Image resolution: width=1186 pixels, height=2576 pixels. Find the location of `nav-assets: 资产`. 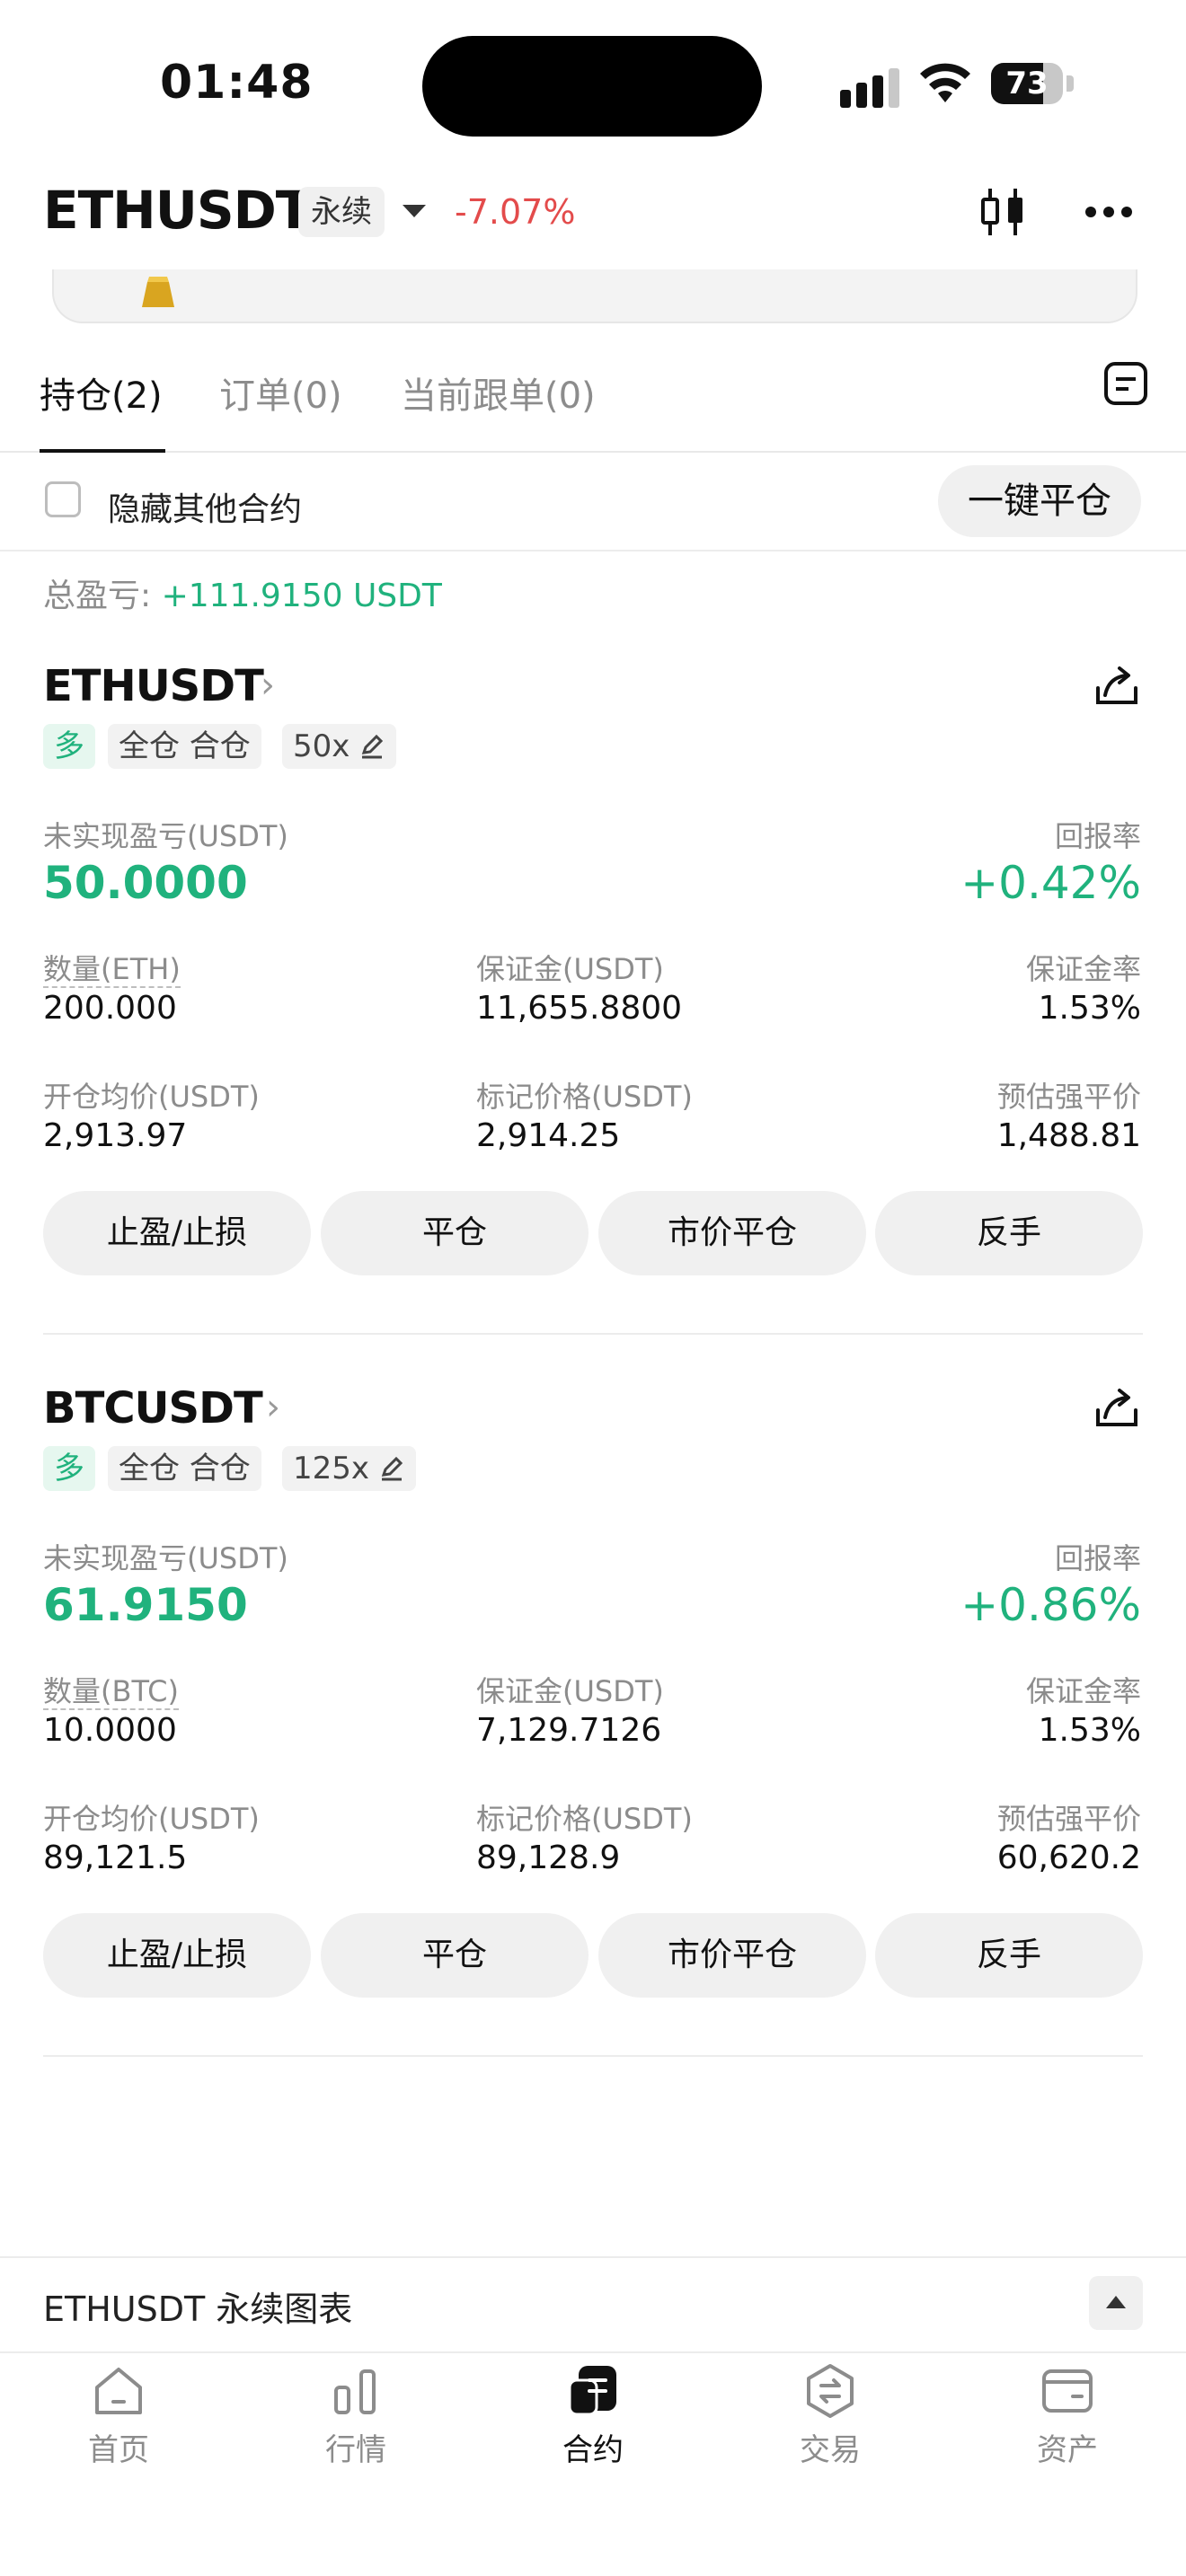

nav-assets: 资产 is located at coordinates (1067, 2420).